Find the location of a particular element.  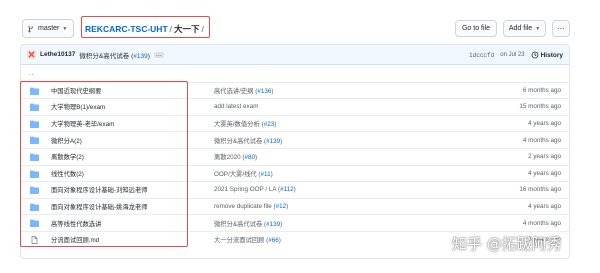

add-file-button: Add file ▼ is located at coordinates (524, 28).